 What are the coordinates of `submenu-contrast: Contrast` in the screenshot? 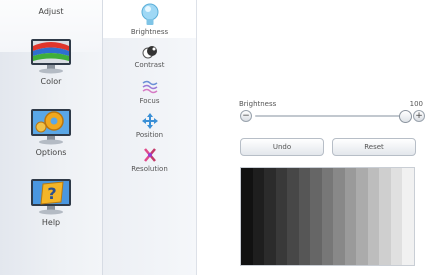 It's located at (149, 60).